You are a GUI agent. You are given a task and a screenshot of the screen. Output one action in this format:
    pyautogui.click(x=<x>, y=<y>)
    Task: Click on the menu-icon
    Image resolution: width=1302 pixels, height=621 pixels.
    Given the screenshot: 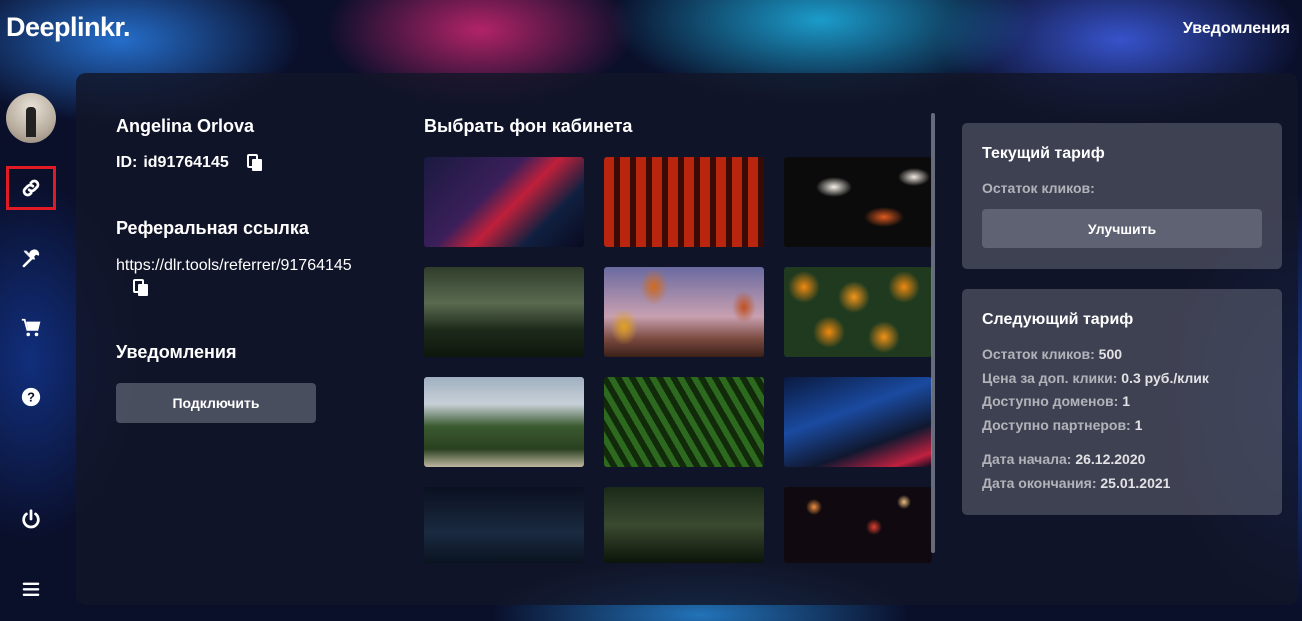 What is the action you would take?
    pyautogui.click(x=31, y=589)
    